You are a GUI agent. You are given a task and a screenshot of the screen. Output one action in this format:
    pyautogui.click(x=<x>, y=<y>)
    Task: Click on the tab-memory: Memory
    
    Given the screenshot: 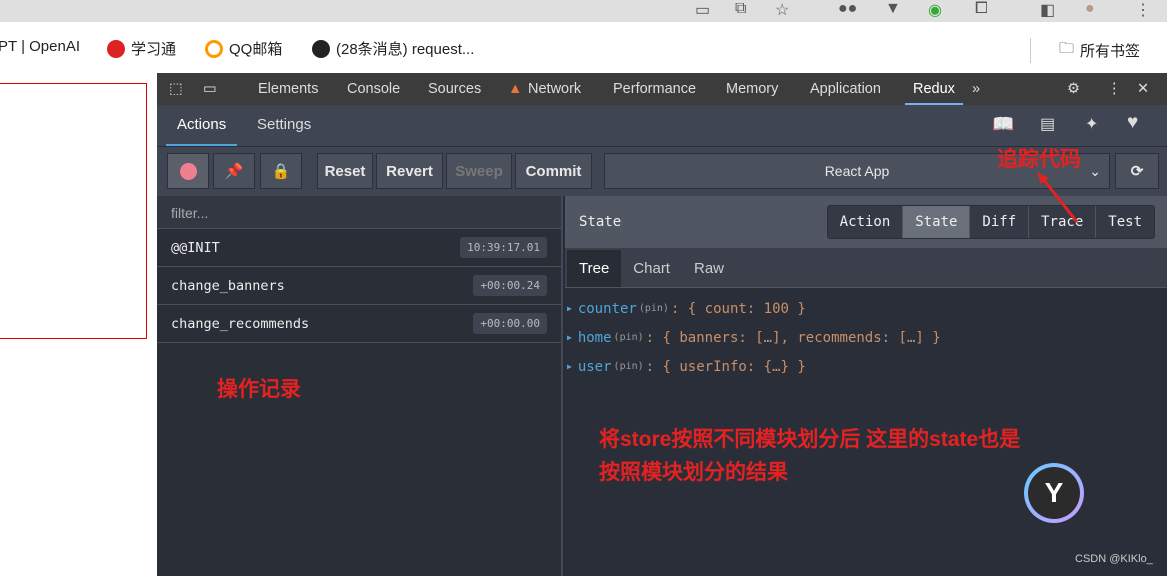 What is the action you would take?
    pyautogui.click(x=752, y=89)
    